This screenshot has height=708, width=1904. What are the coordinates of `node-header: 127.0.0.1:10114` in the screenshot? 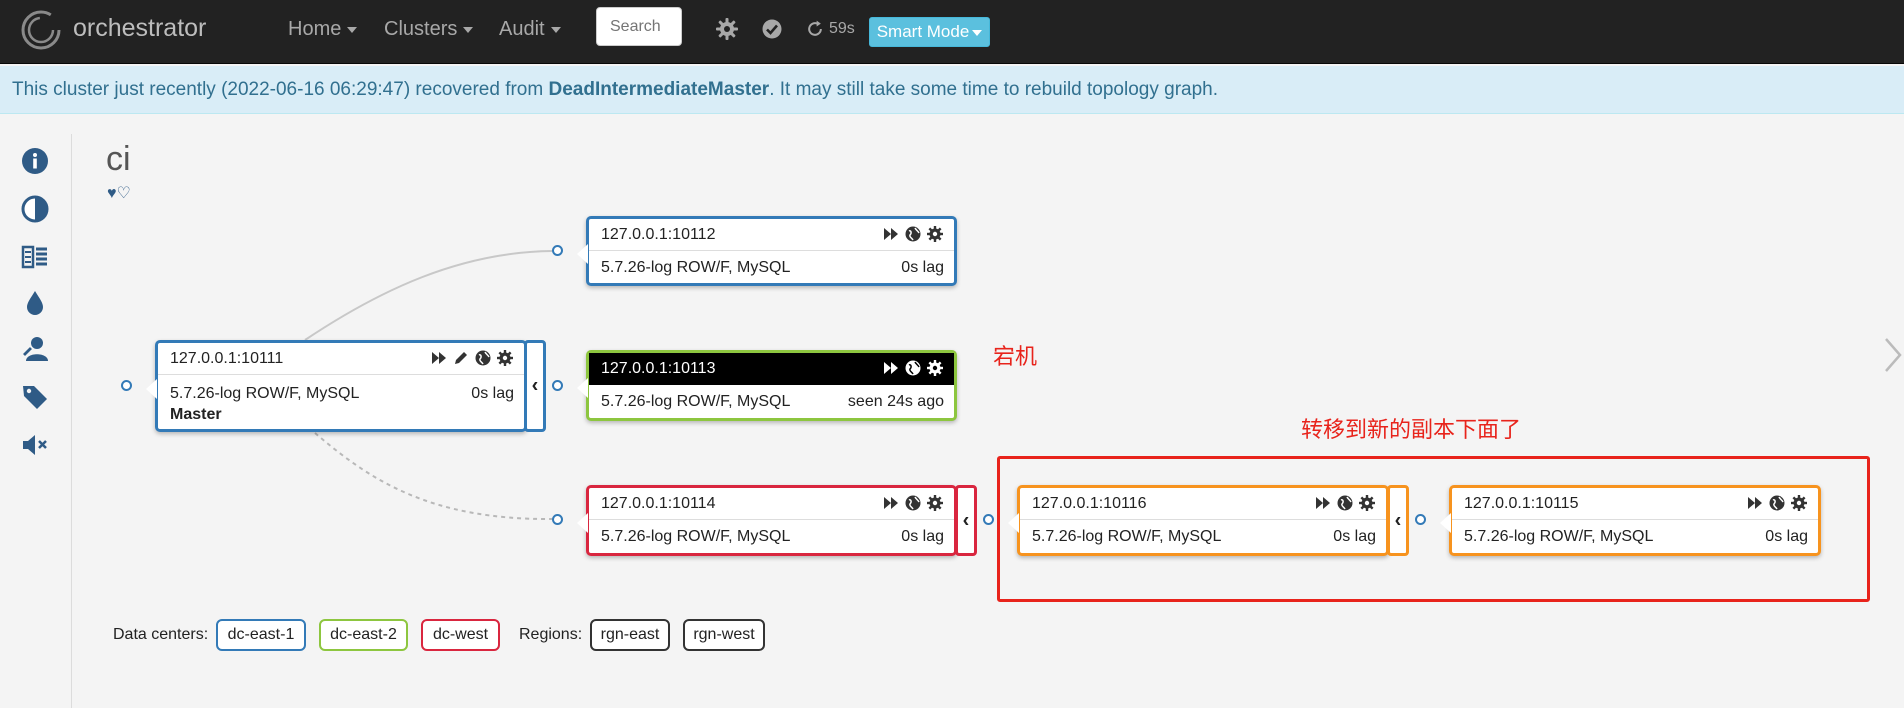 It's located at (771, 504).